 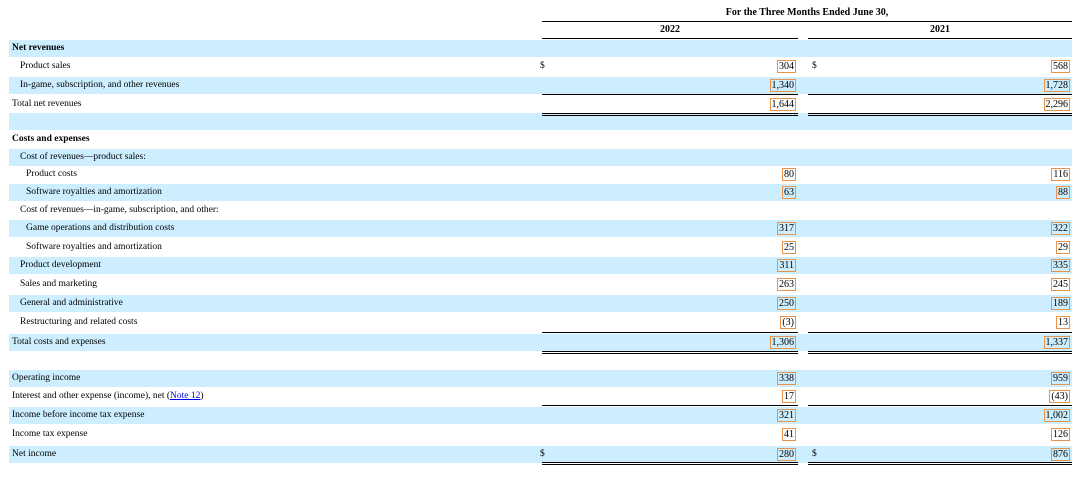 I want to click on value-2021: (43), so click(x=1059, y=396).